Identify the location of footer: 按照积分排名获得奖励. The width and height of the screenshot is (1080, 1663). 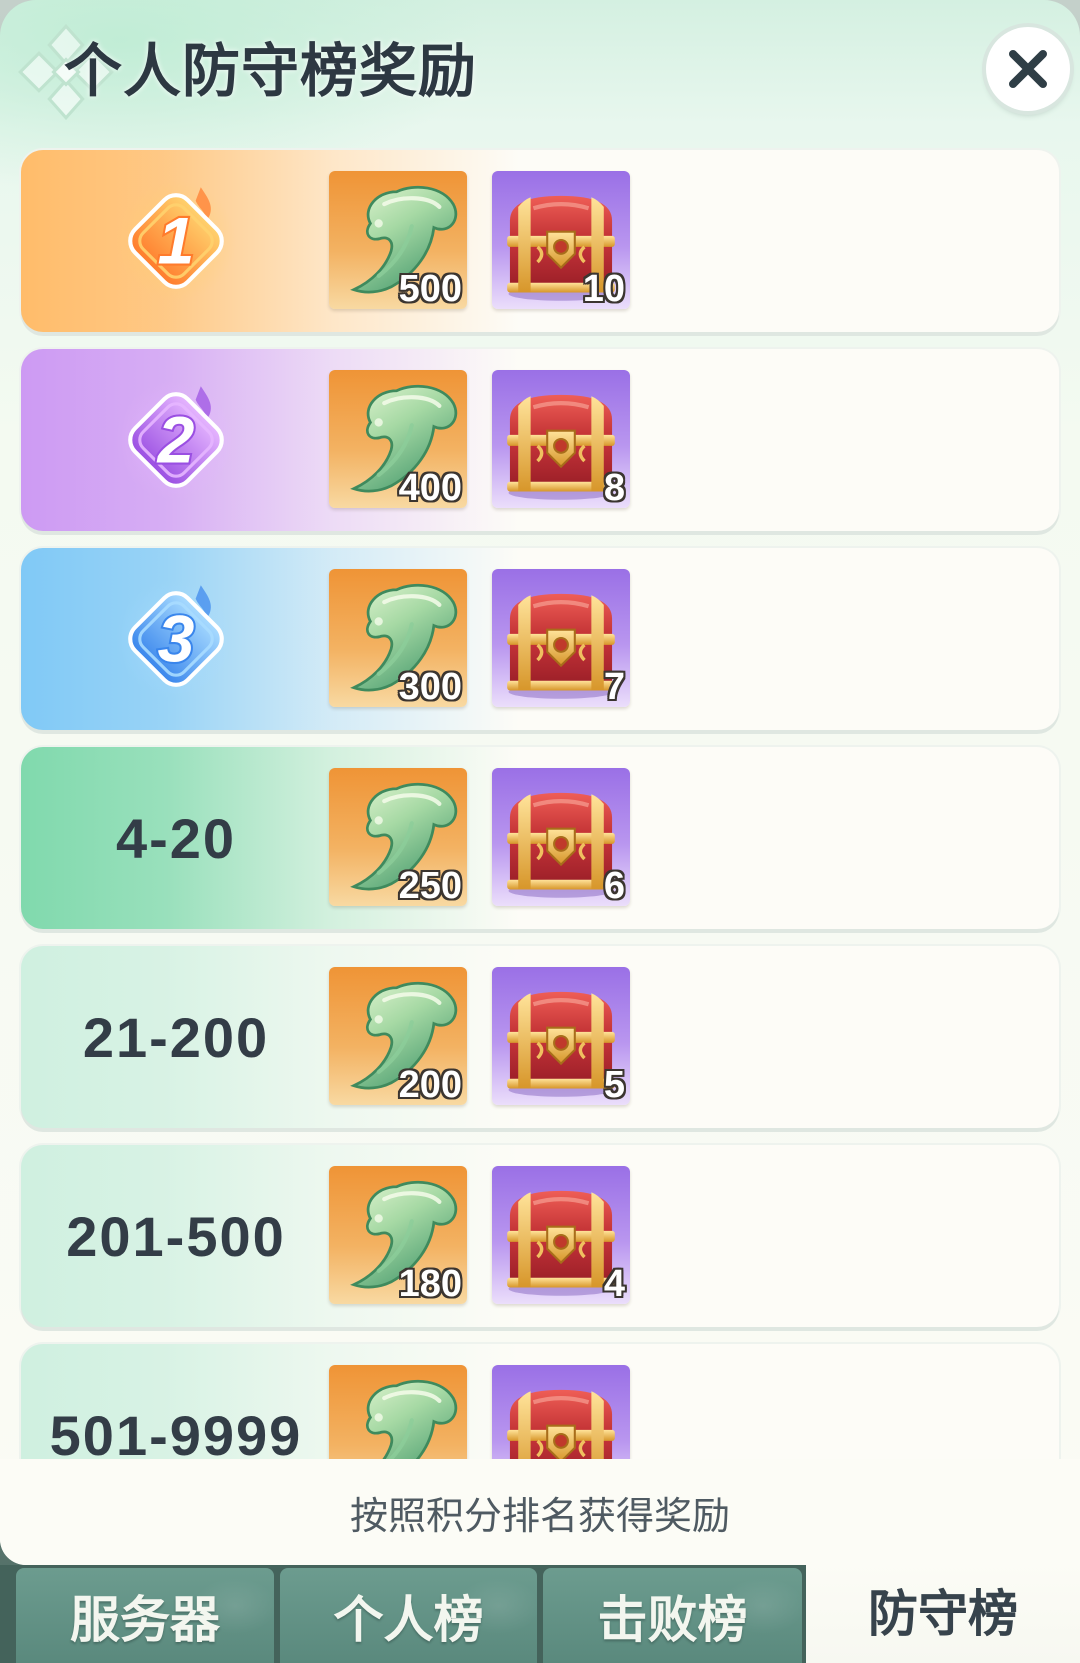
(540, 1512).